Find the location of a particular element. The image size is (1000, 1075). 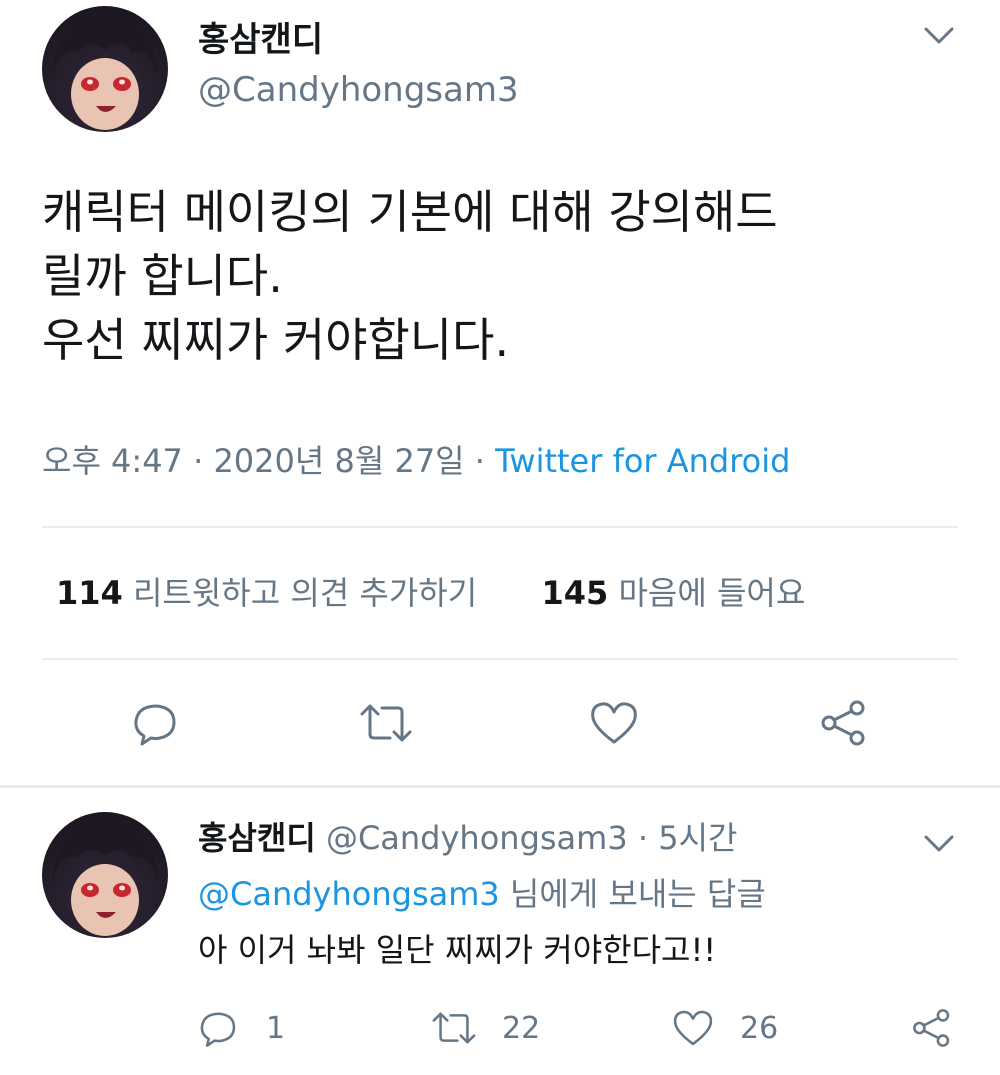

like-count: 145 is located at coordinates (575, 593).